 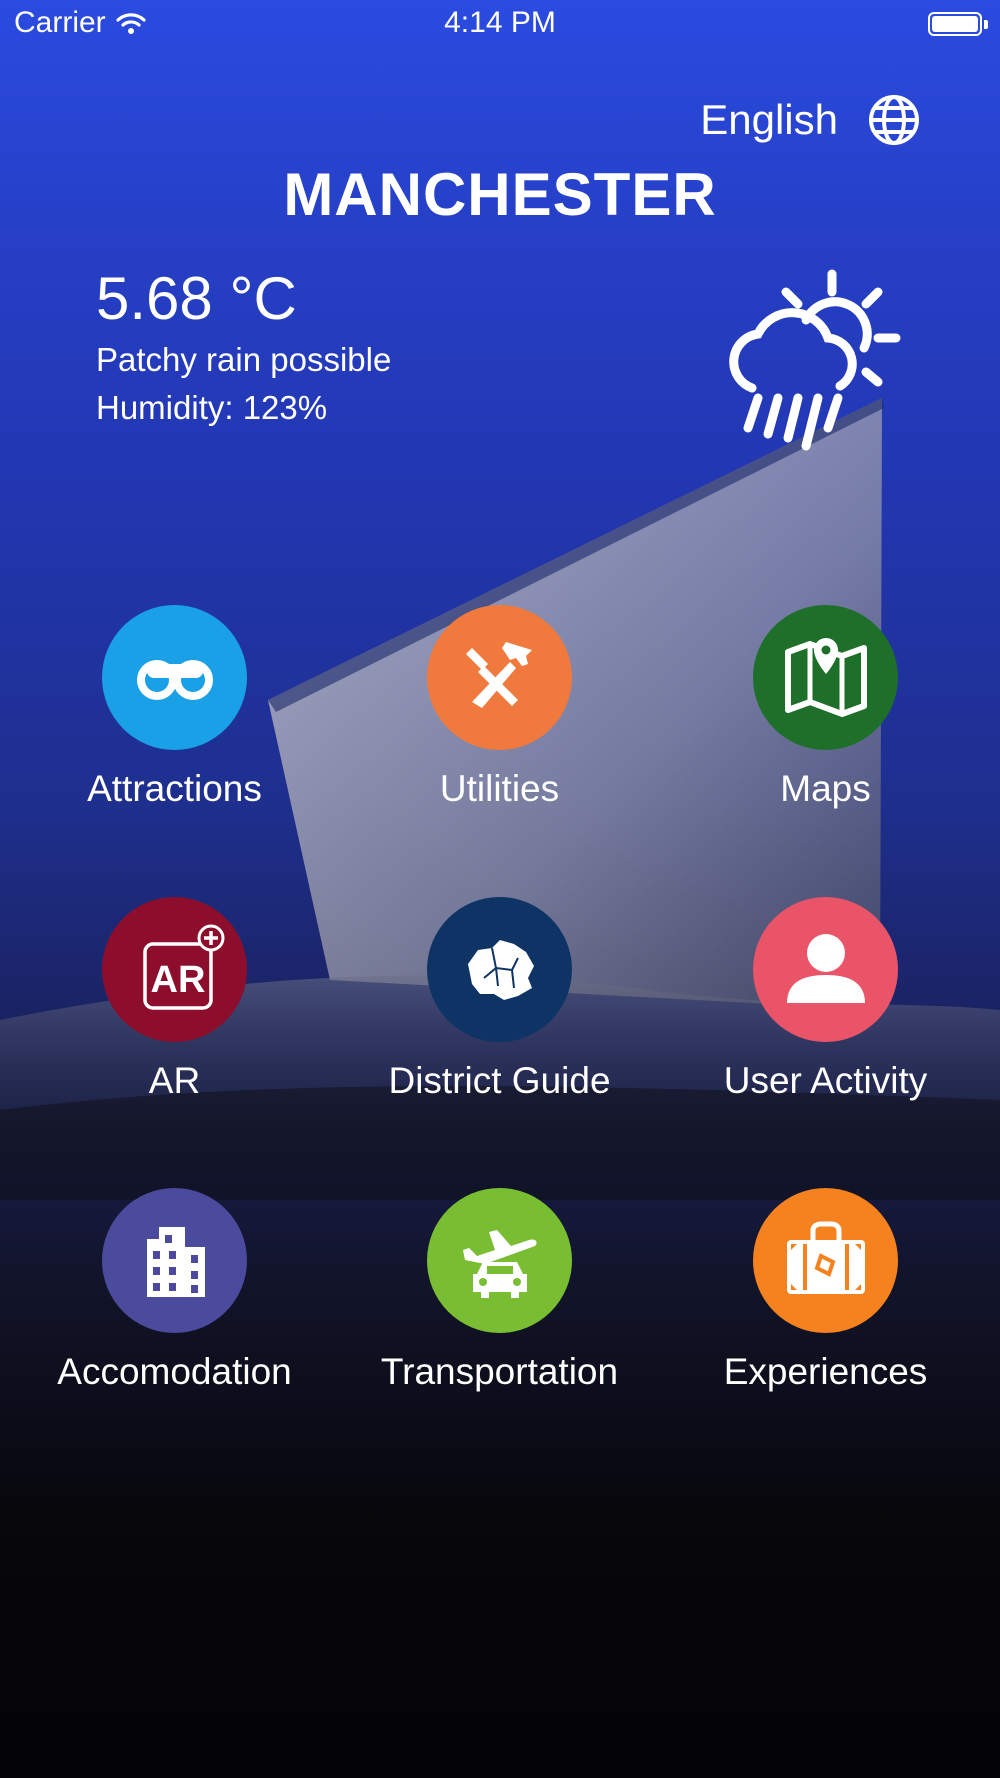 I want to click on transportation-circle, so click(x=499, y=1260).